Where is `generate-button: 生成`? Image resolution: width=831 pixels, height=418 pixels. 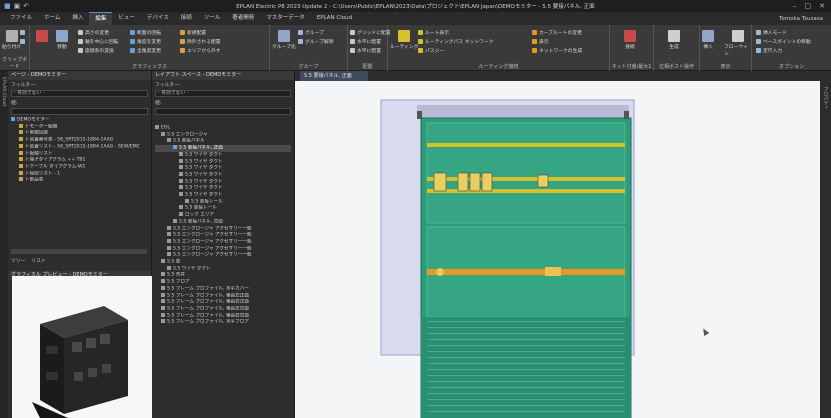 generate-button: 生成 is located at coordinates (674, 40).